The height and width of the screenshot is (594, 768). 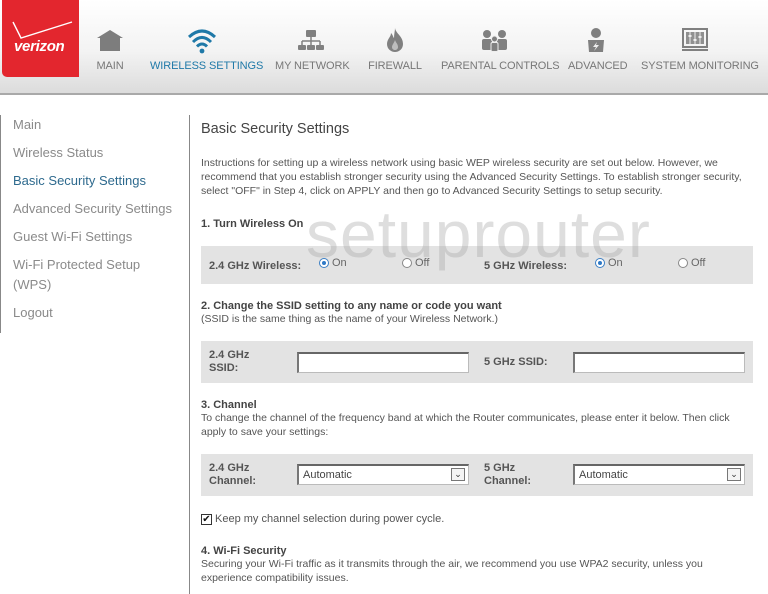 I want to click on nav-main: MAIN, so click(x=110, y=51).